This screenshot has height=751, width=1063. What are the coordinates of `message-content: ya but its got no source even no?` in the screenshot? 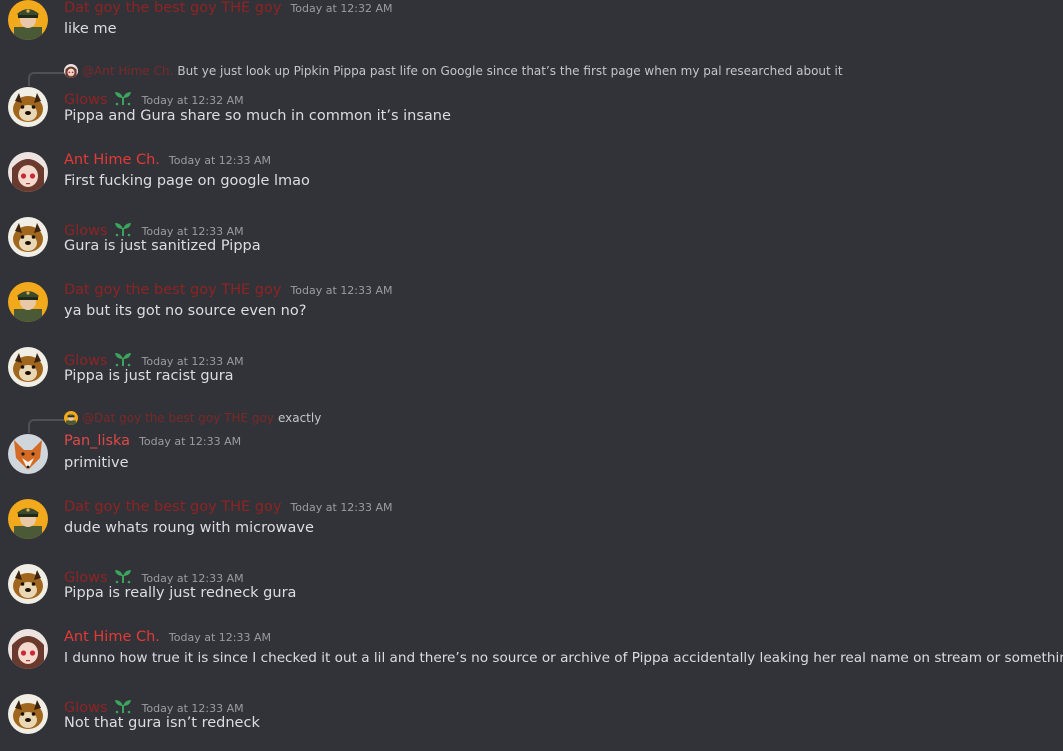 It's located at (185, 311).